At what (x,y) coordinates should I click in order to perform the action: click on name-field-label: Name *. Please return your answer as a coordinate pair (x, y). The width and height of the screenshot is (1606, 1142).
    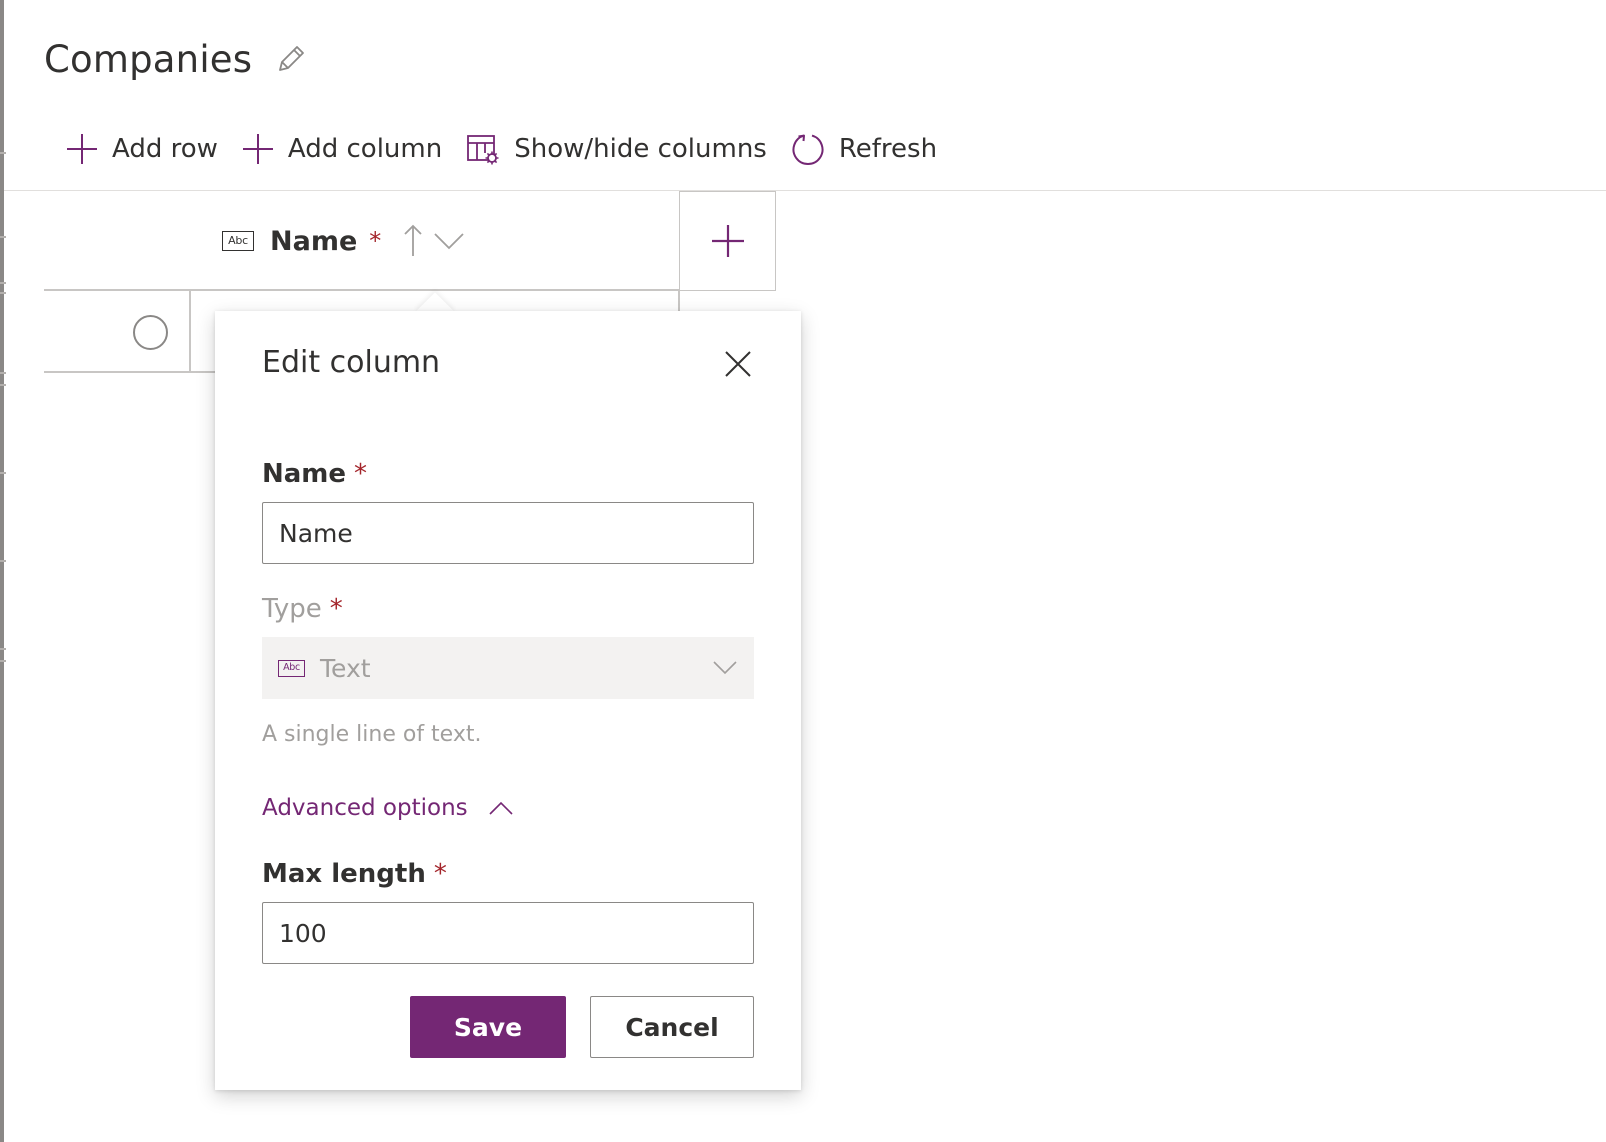
    Looking at the image, I should click on (315, 474).